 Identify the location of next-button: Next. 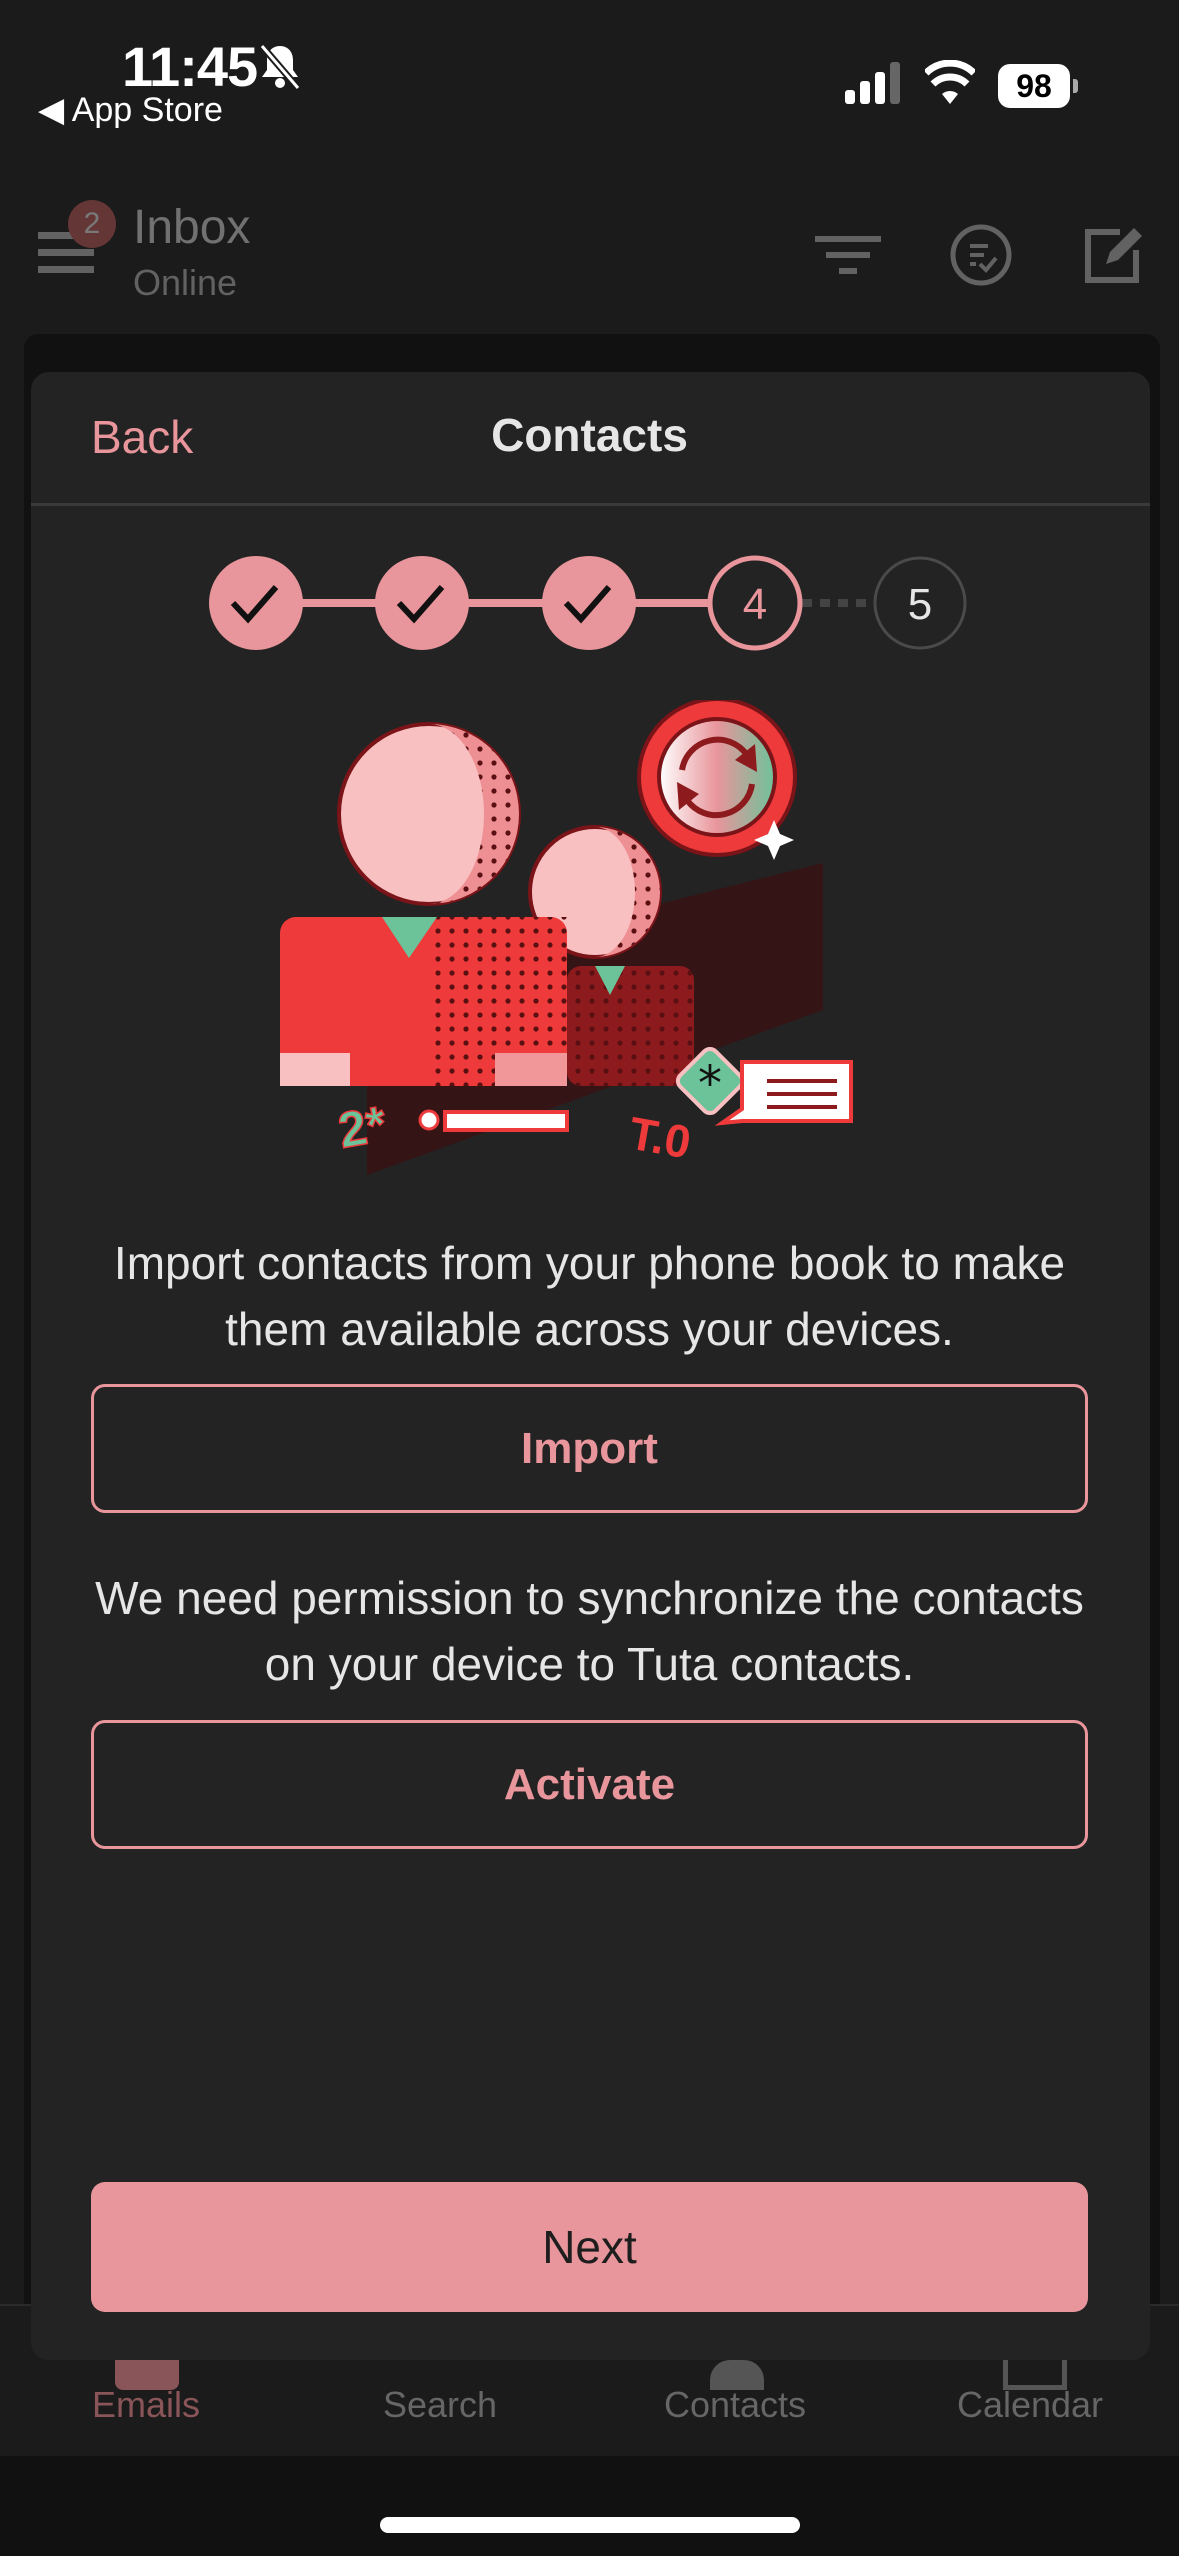
(589, 2247).